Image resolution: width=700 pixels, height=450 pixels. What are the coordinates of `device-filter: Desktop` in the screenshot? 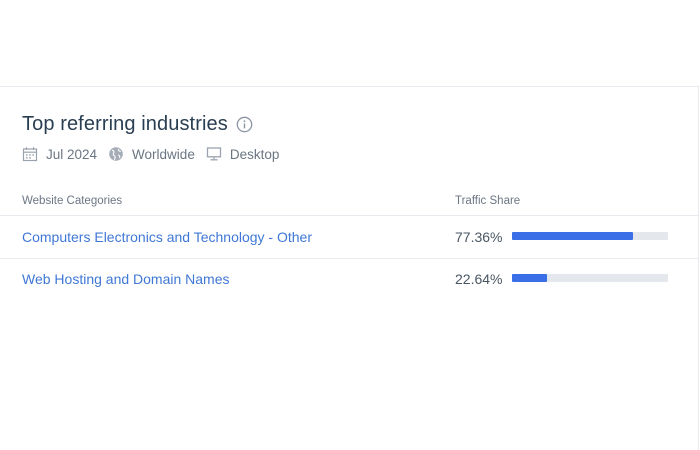 It's located at (243, 154).